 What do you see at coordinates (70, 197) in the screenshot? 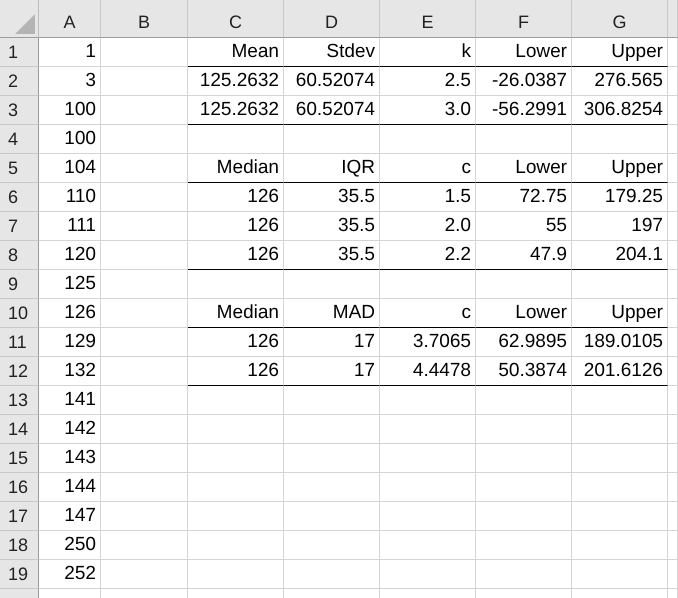
I see `table-cell: 110` at bounding box center [70, 197].